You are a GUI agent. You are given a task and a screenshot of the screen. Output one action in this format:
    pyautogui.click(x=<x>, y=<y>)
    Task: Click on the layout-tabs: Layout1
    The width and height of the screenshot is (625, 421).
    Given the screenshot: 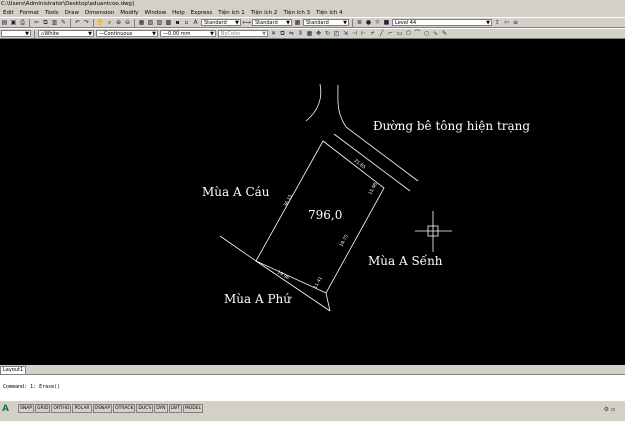 What is the action you would take?
    pyautogui.click(x=312, y=370)
    